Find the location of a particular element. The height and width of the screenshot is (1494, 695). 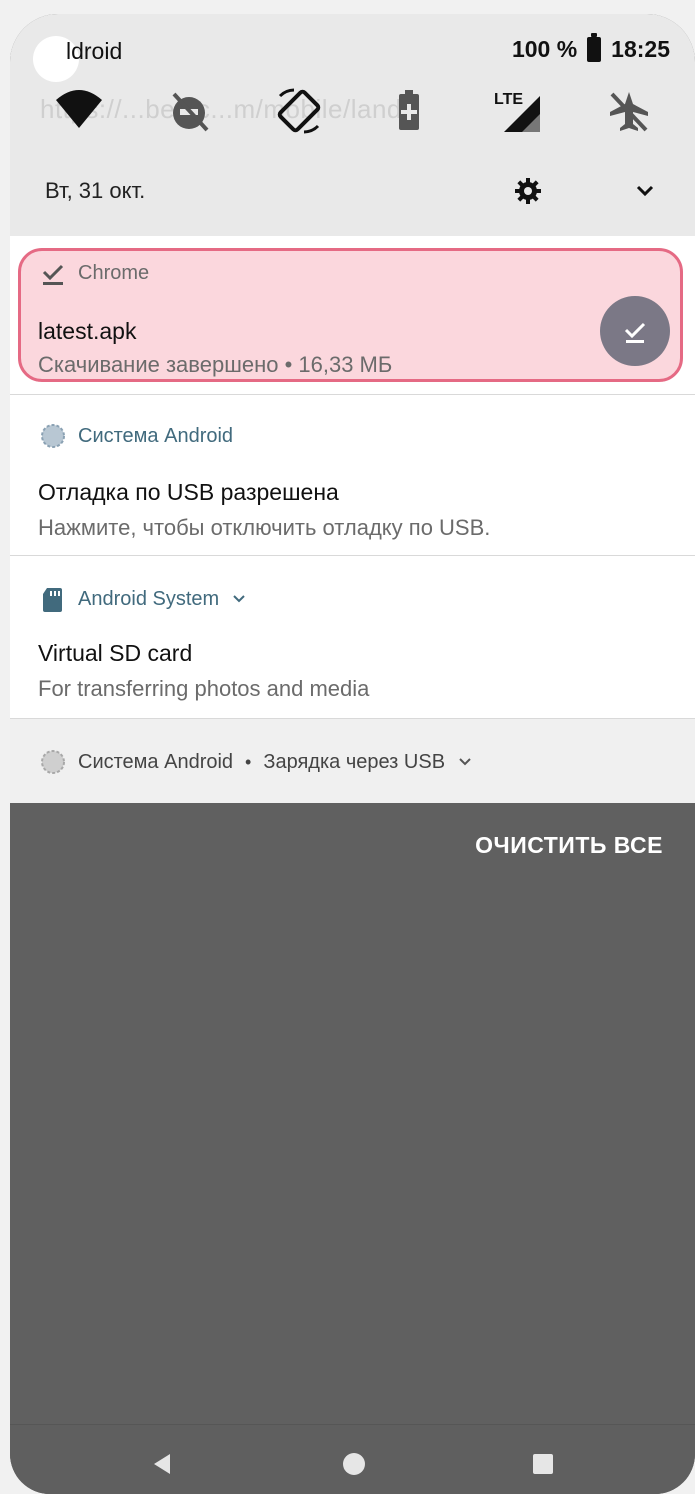

notification-subtitle: Скачивание завершено • 16,33 МБ is located at coordinates (215, 364).